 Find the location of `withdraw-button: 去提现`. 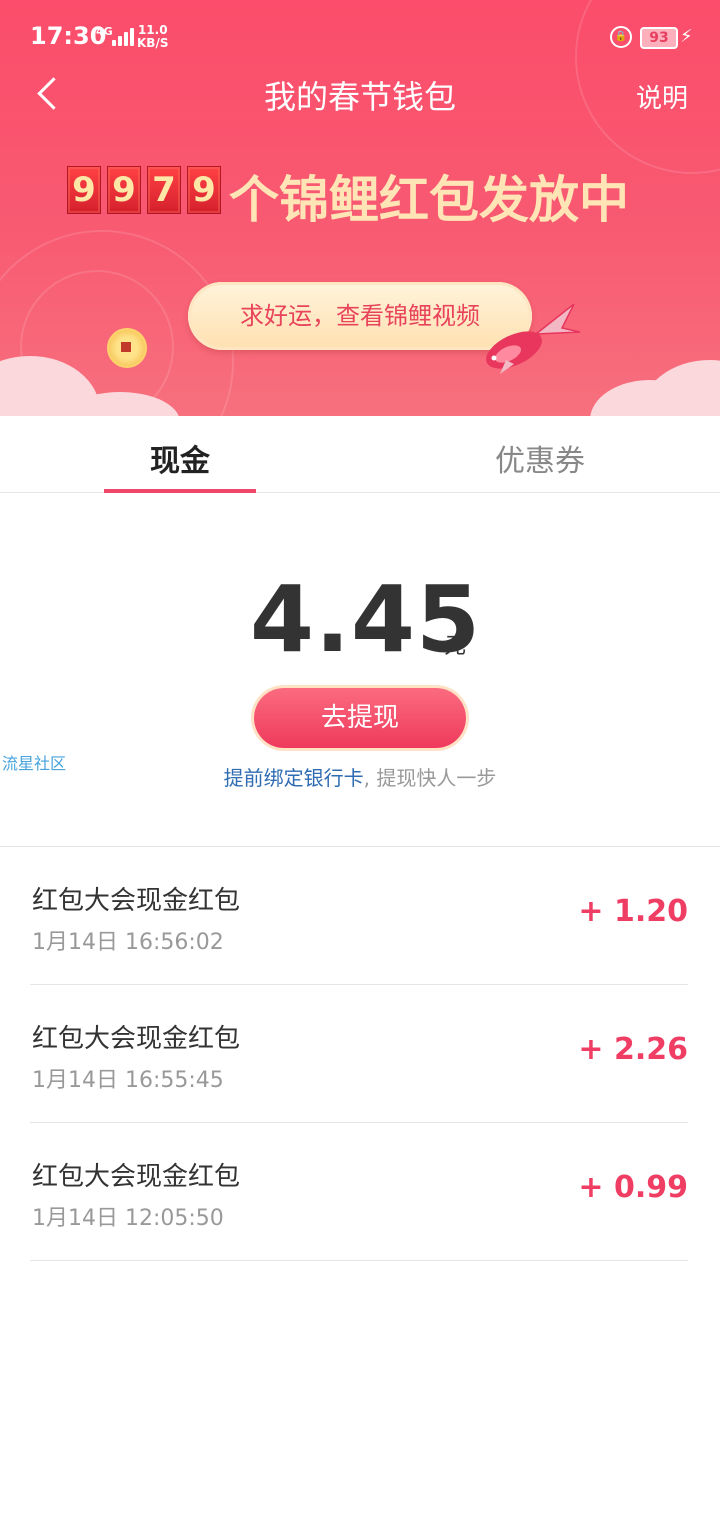

withdraw-button: 去提现 is located at coordinates (360, 718).